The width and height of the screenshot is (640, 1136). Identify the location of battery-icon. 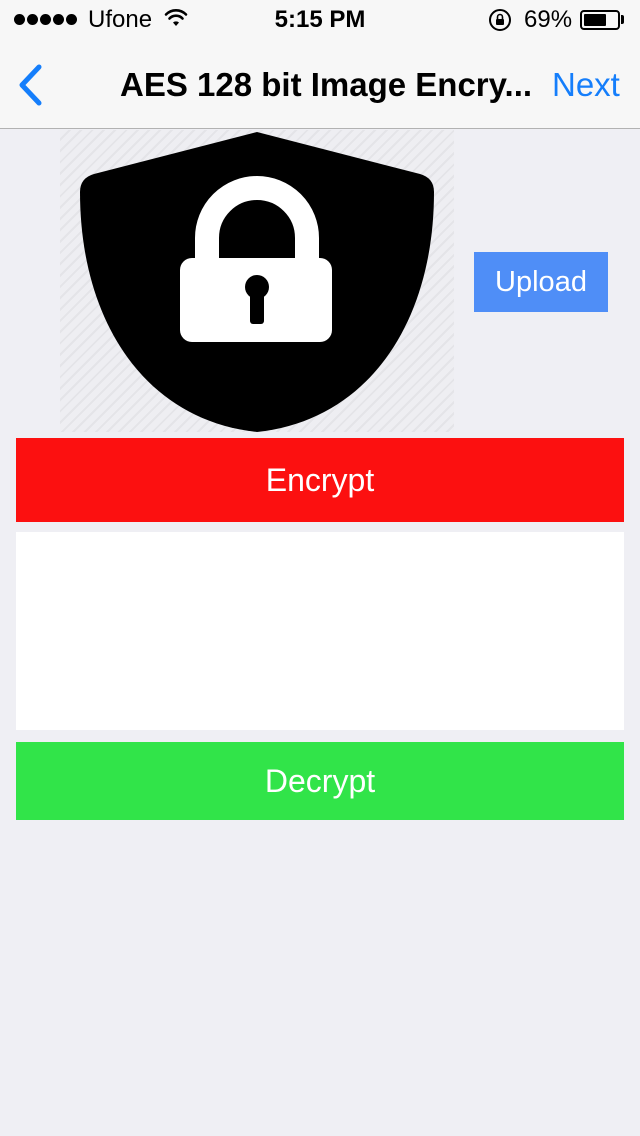
(600, 20).